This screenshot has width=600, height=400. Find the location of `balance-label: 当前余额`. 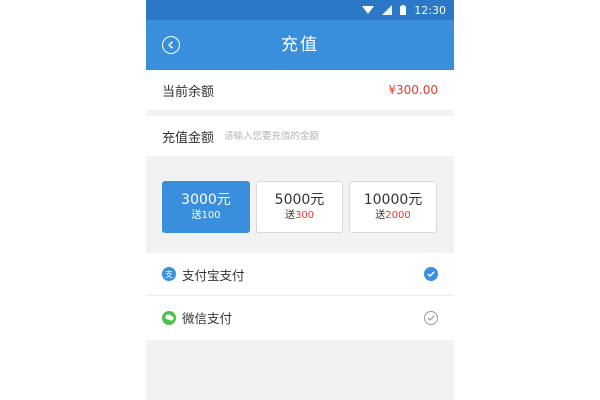

balance-label: 当前余额 is located at coordinates (188, 92).